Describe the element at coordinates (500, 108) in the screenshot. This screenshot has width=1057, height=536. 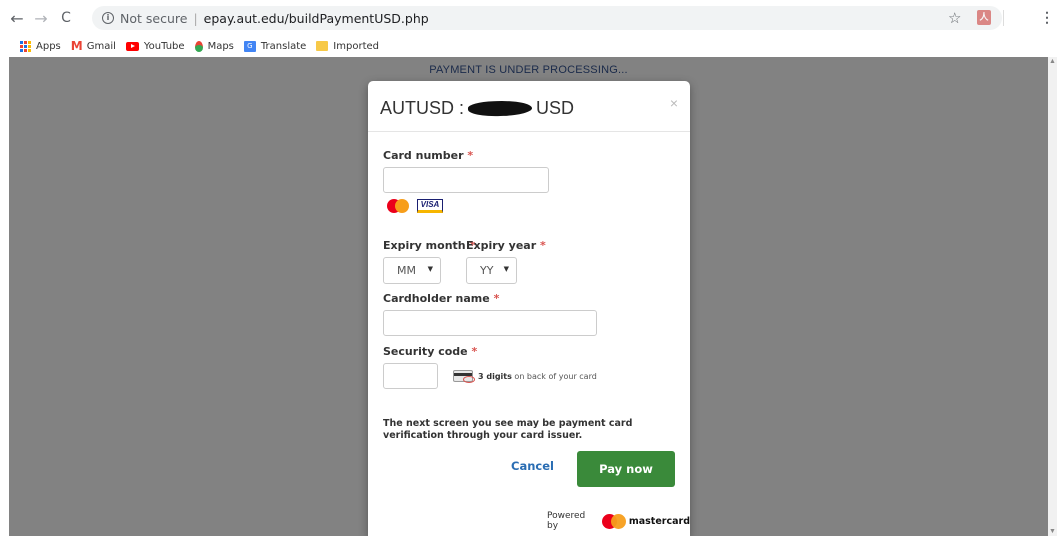
I see `redacted-amount` at that location.